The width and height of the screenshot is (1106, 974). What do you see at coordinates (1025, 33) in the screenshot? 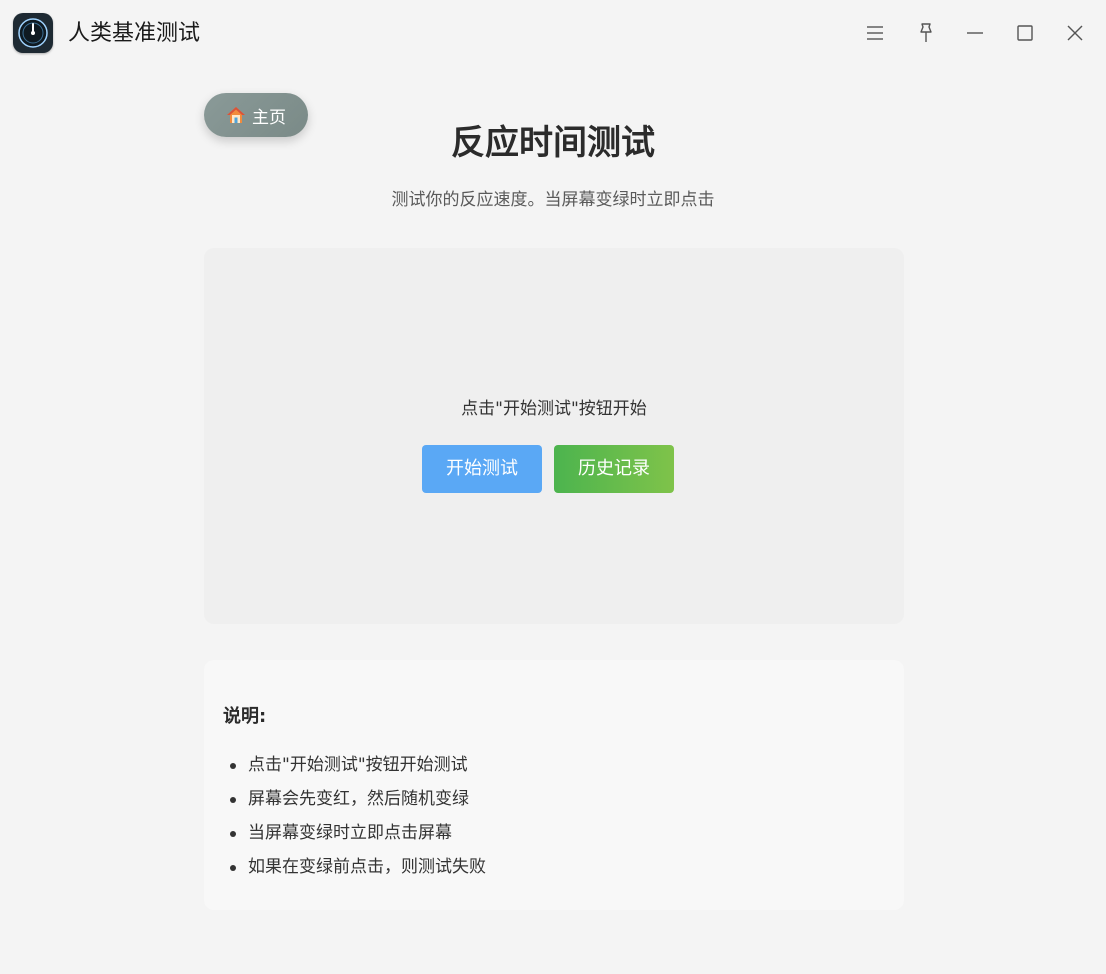
I see `maximize-icon` at bounding box center [1025, 33].